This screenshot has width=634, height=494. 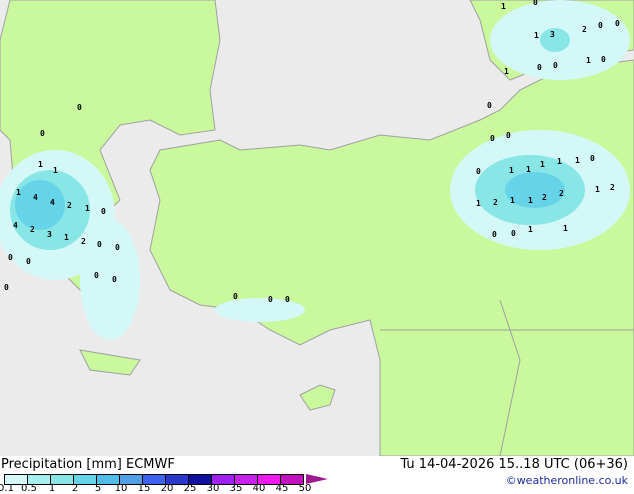 I want to click on scale-tick-label: 15, so click(x=144, y=488).